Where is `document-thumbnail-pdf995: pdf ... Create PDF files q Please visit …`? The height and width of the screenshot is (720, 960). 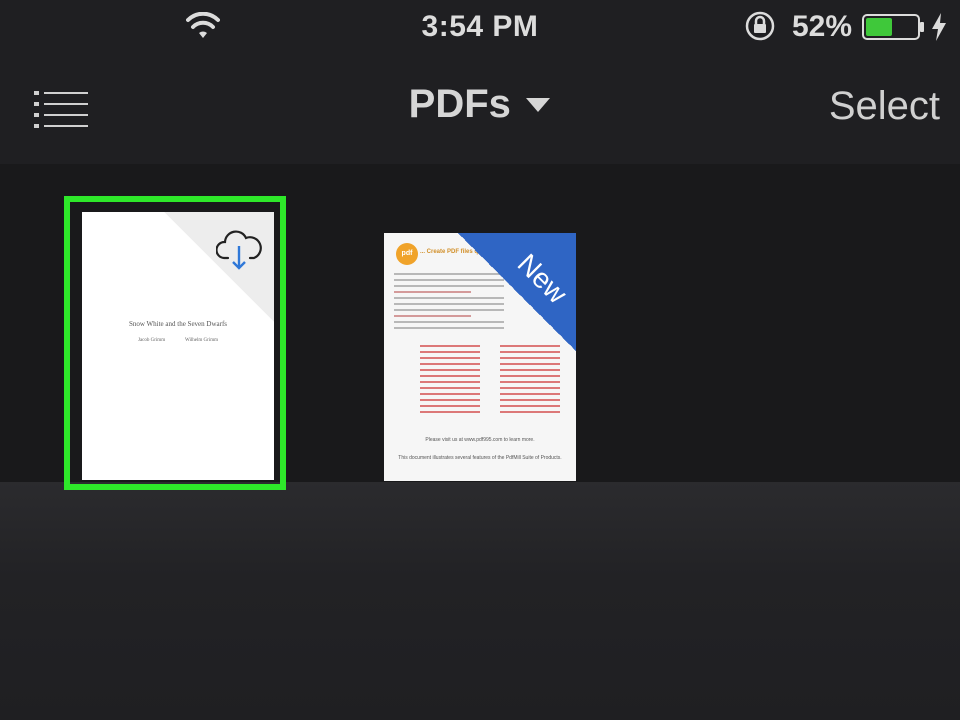
document-thumbnail-pdf995: pdf ... Create PDF files q Please visit … is located at coordinates (480, 357).